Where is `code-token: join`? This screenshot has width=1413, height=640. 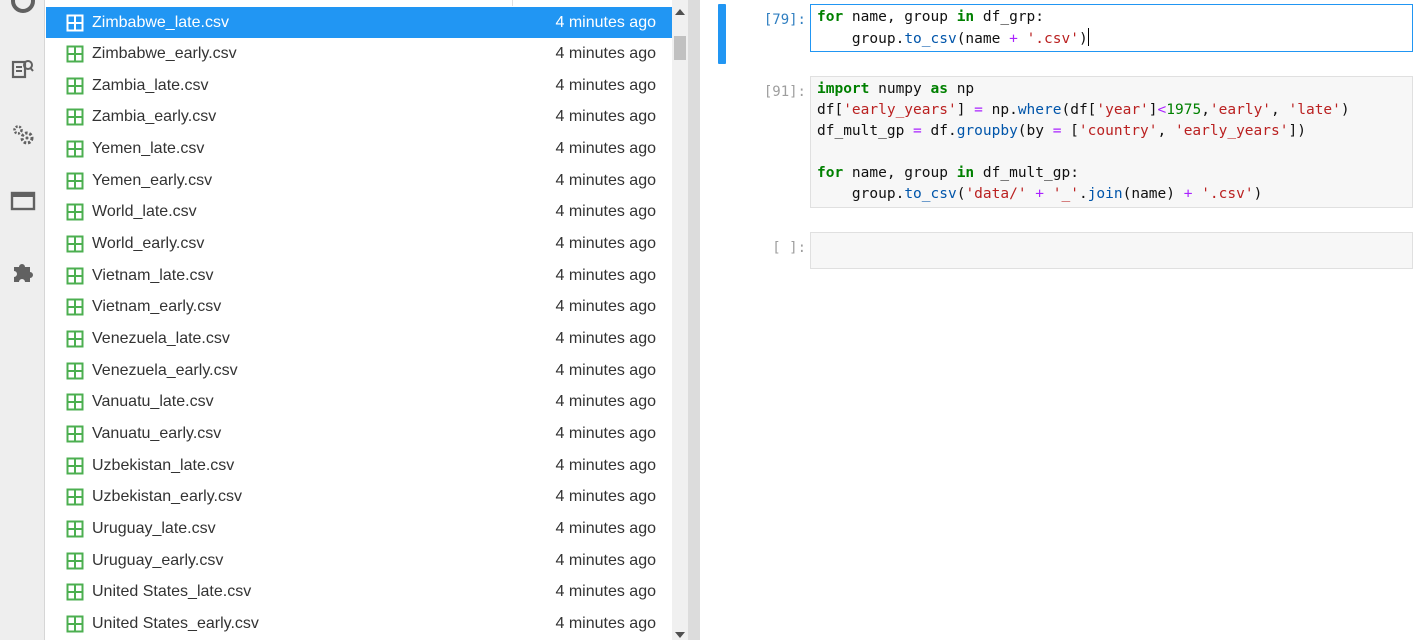 code-token: join is located at coordinates (1105, 194).